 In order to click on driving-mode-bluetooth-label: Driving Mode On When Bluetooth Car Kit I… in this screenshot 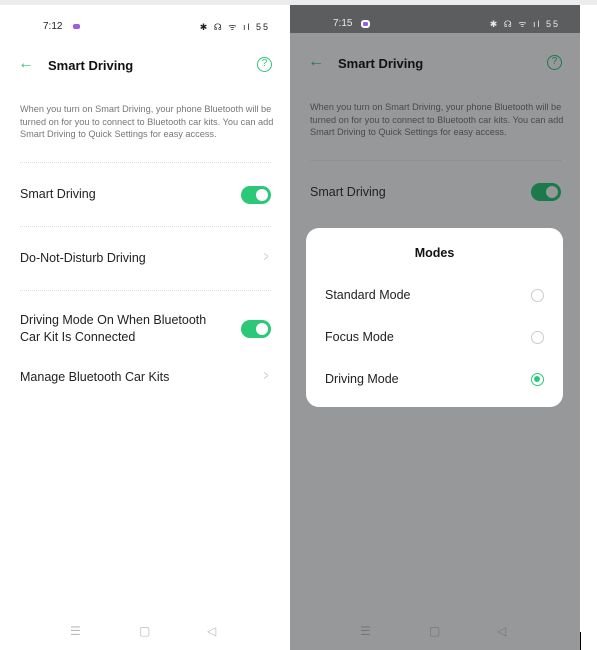, I will do `click(120, 329)`.